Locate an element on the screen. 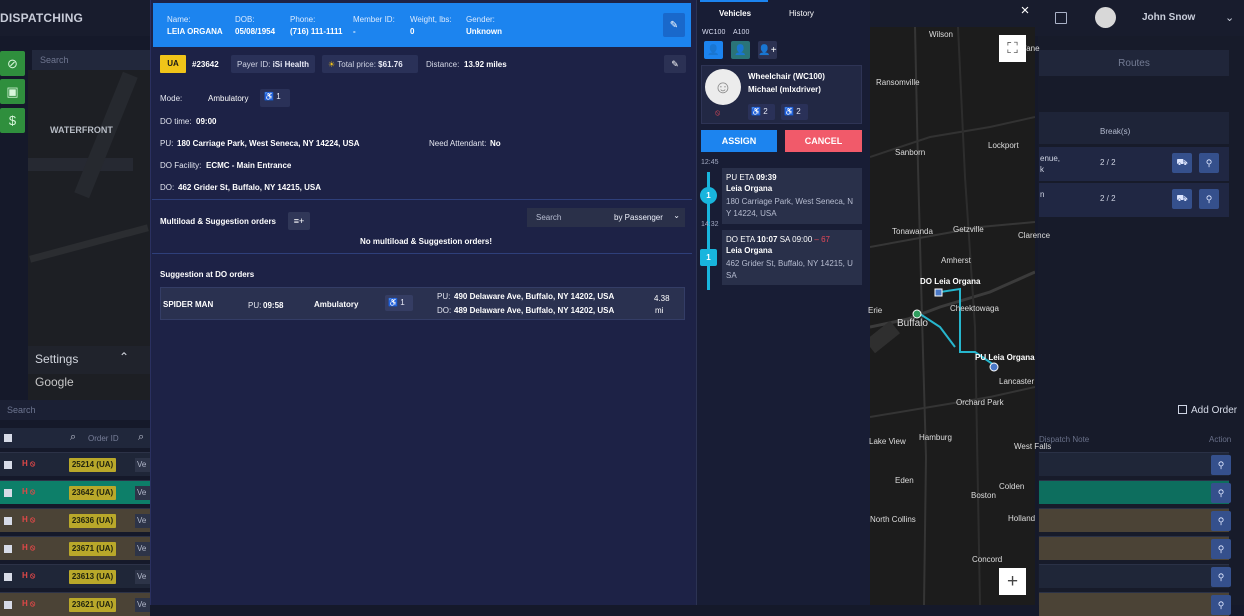 The image size is (1244, 616). route-row: enue, k 2 / 2 ⛟ ⚲ is located at coordinates (1134, 164).